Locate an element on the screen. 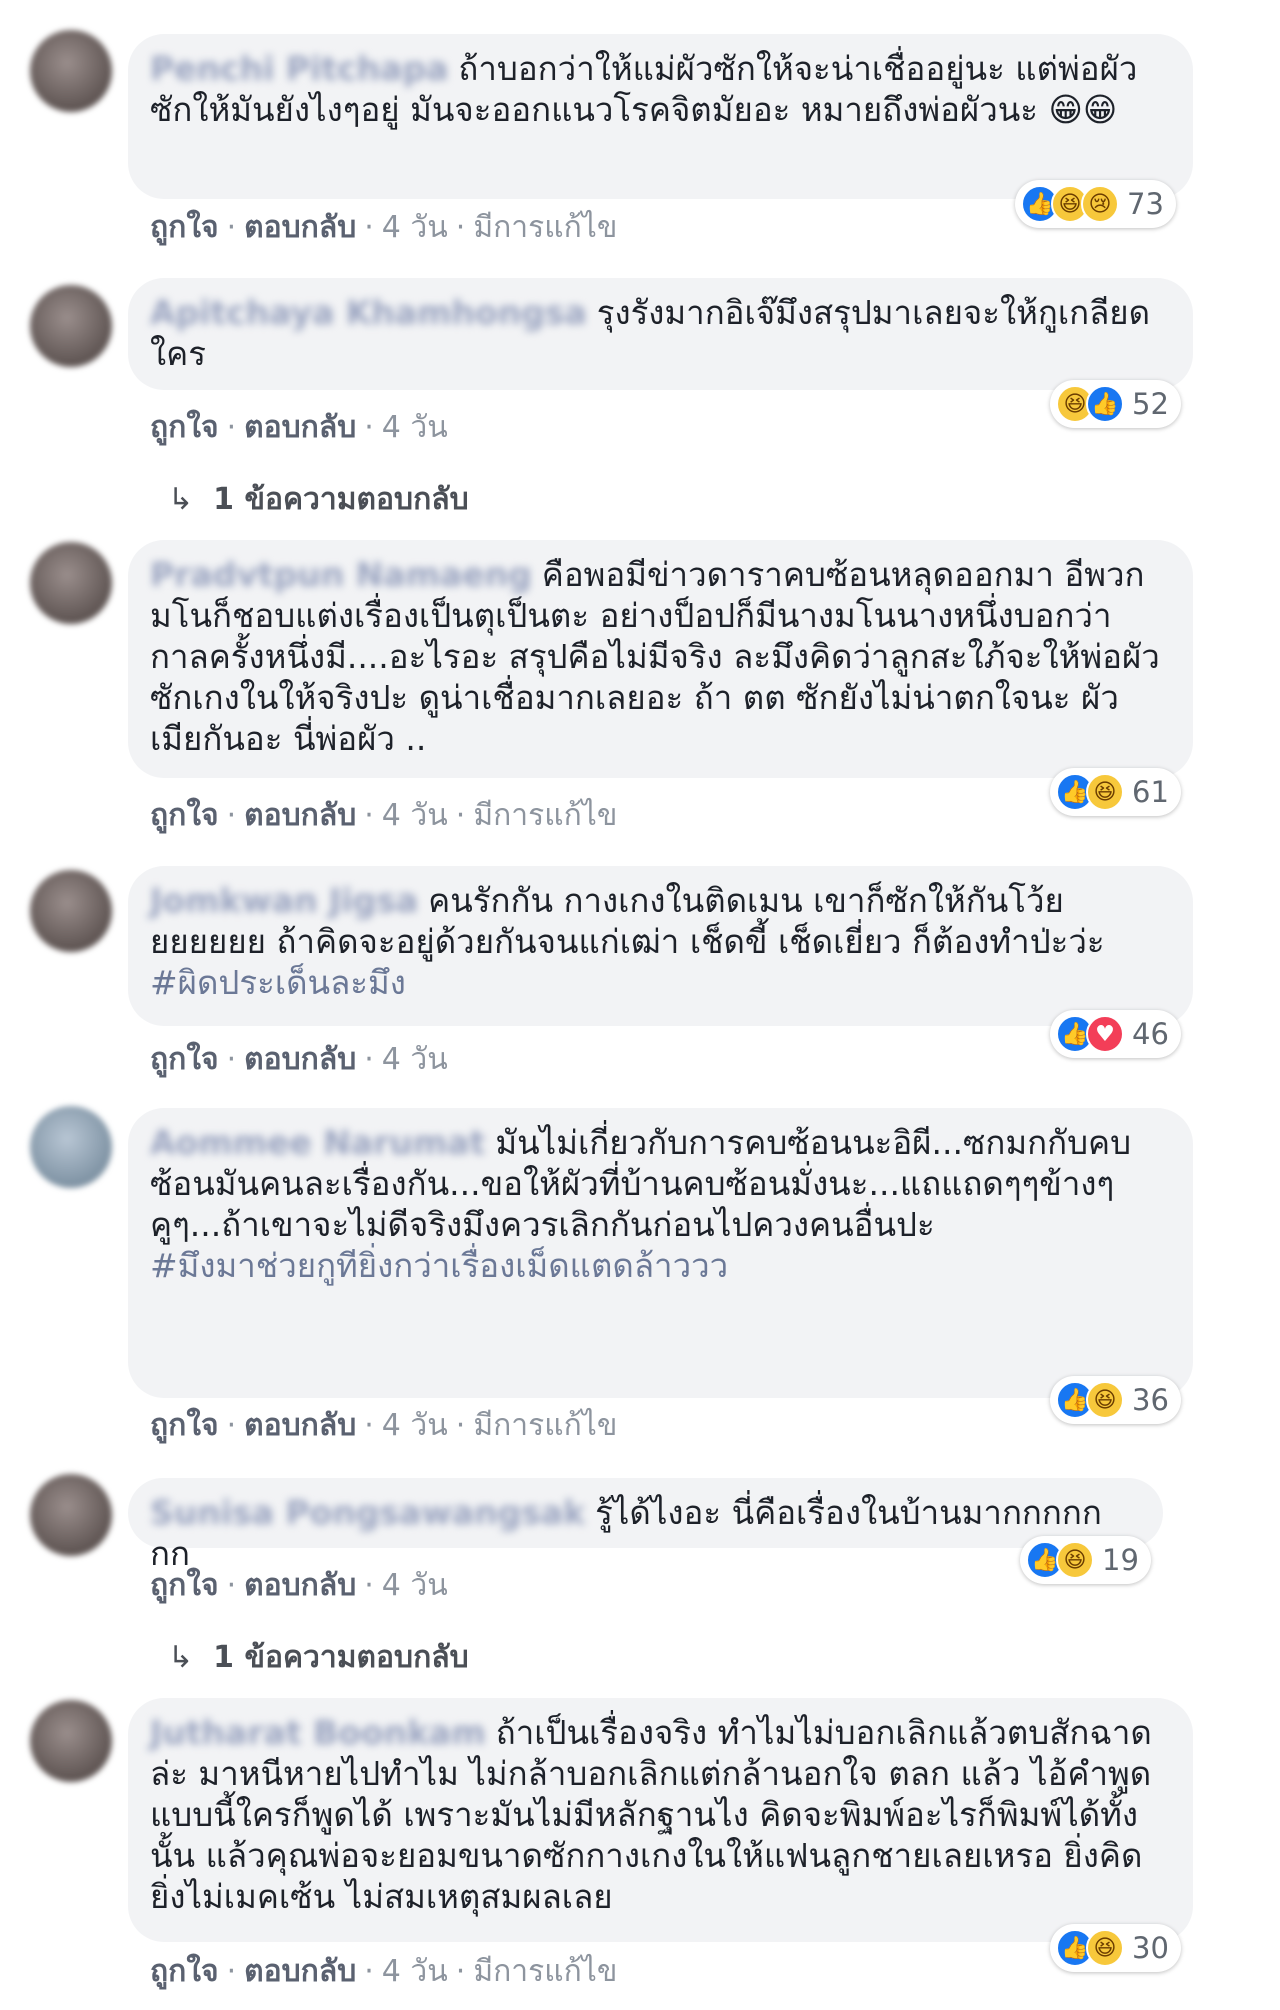  love-icon: ♥ is located at coordinates (1105, 1034).